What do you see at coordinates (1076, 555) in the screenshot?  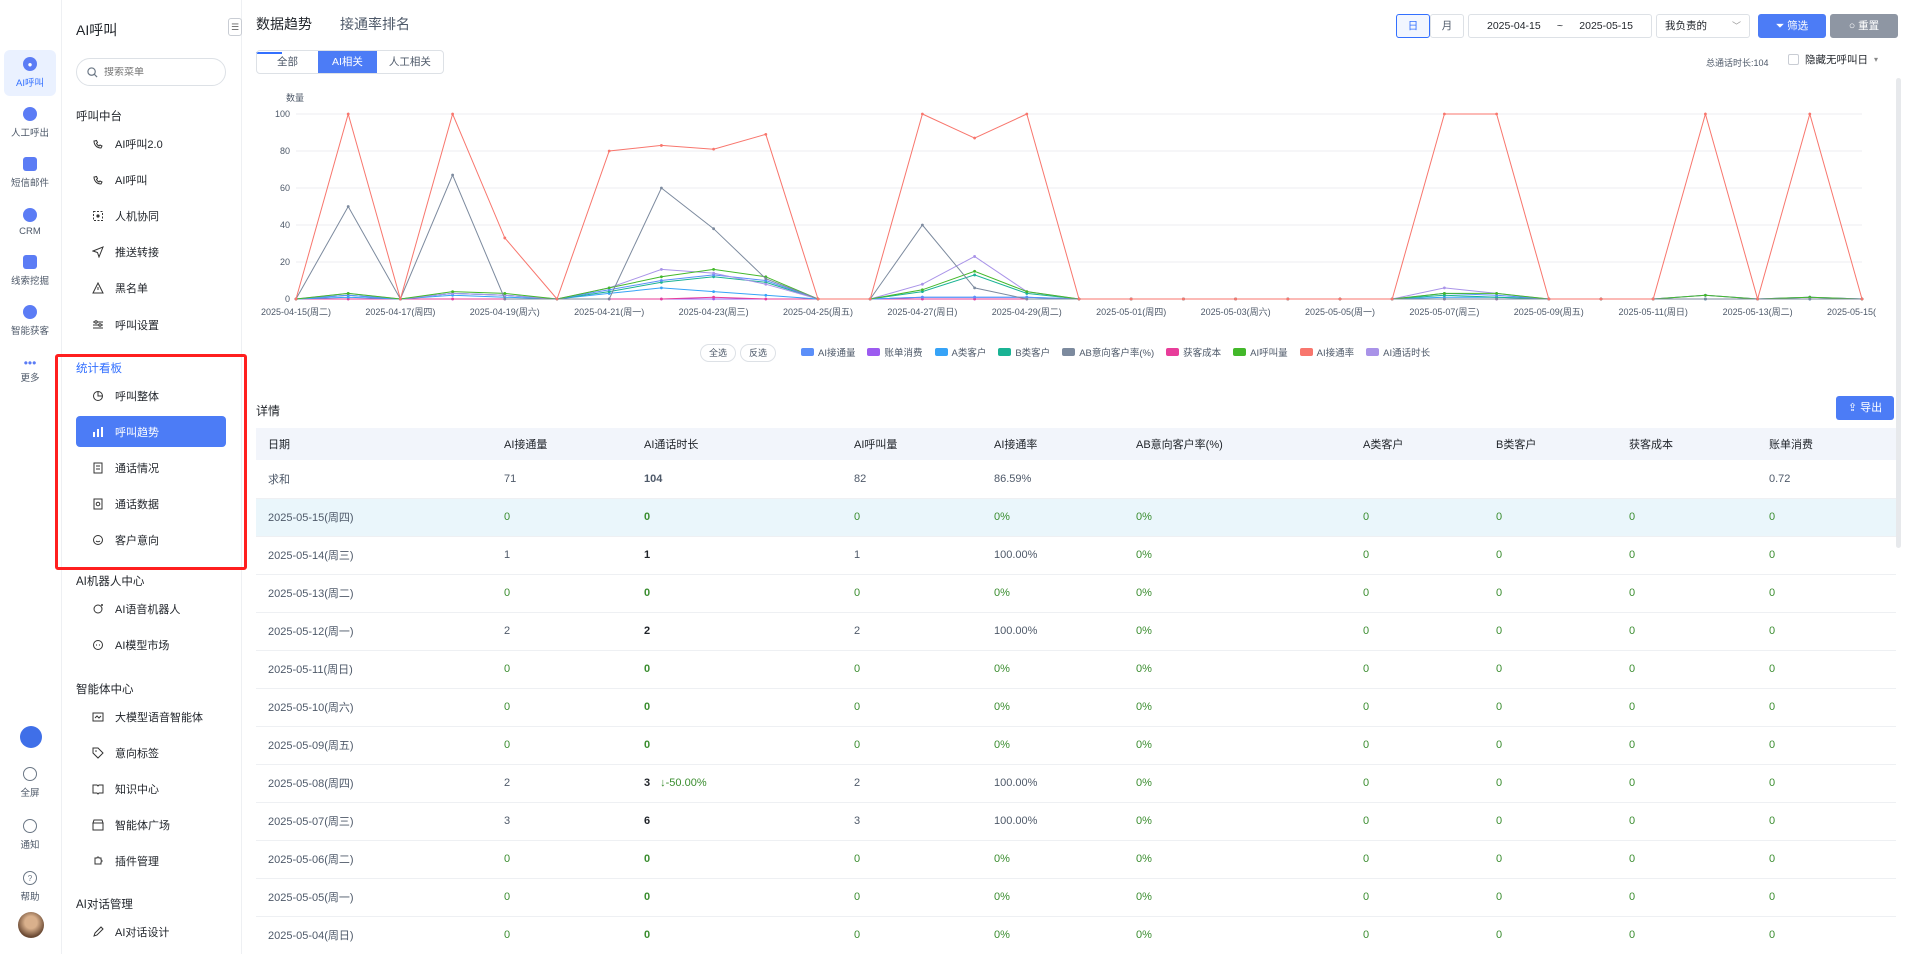 I see `table-row: 2025-05-14(周三) 1 1 1 100.00% 0% 0 0 0 0` at bounding box center [1076, 555].